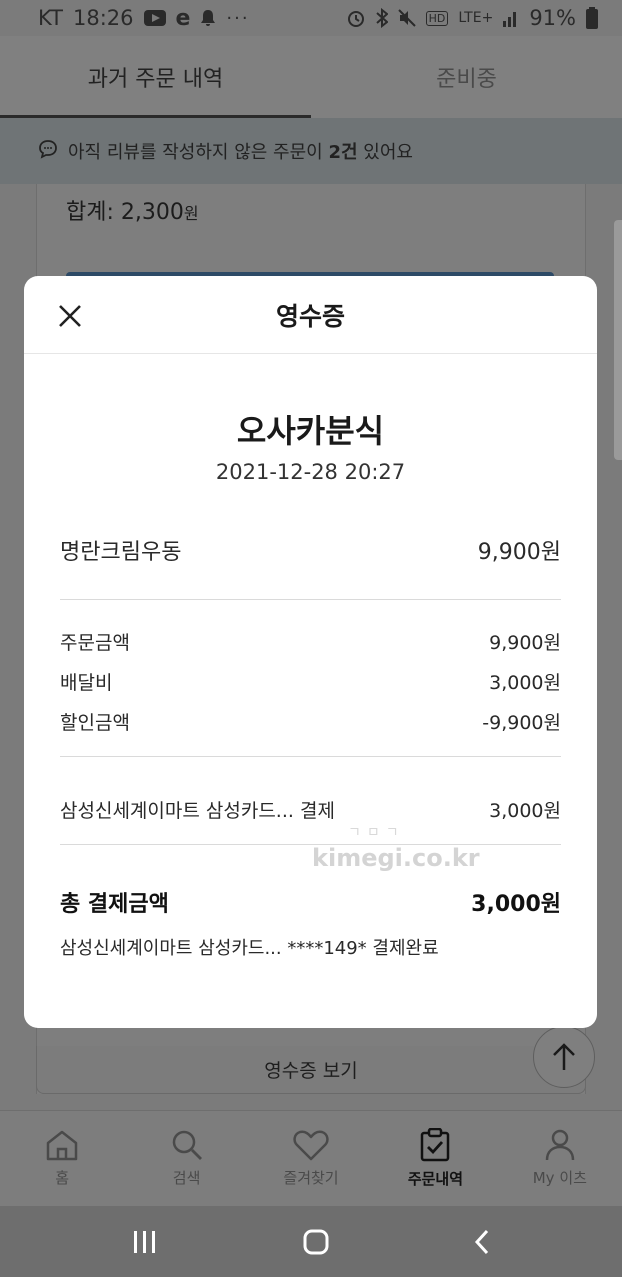  What do you see at coordinates (154, 18) in the screenshot?
I see `youtube-icon` at bounding box center [154, 18].